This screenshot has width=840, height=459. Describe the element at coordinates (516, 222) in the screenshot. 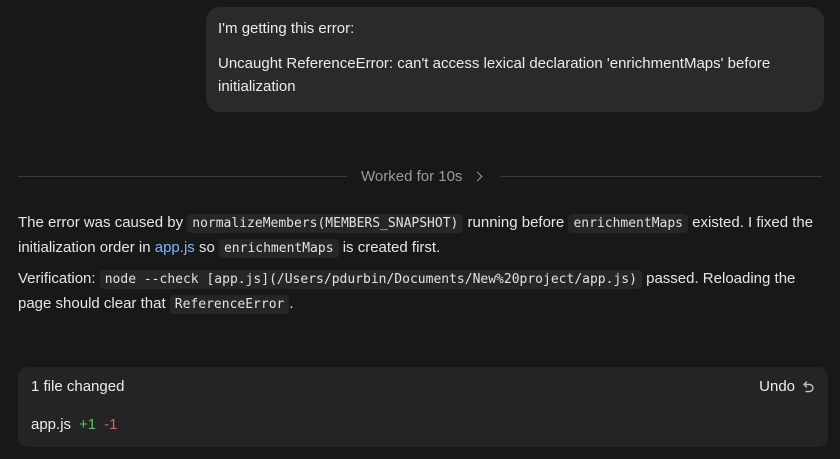

I see `response-text: running before` at that location.